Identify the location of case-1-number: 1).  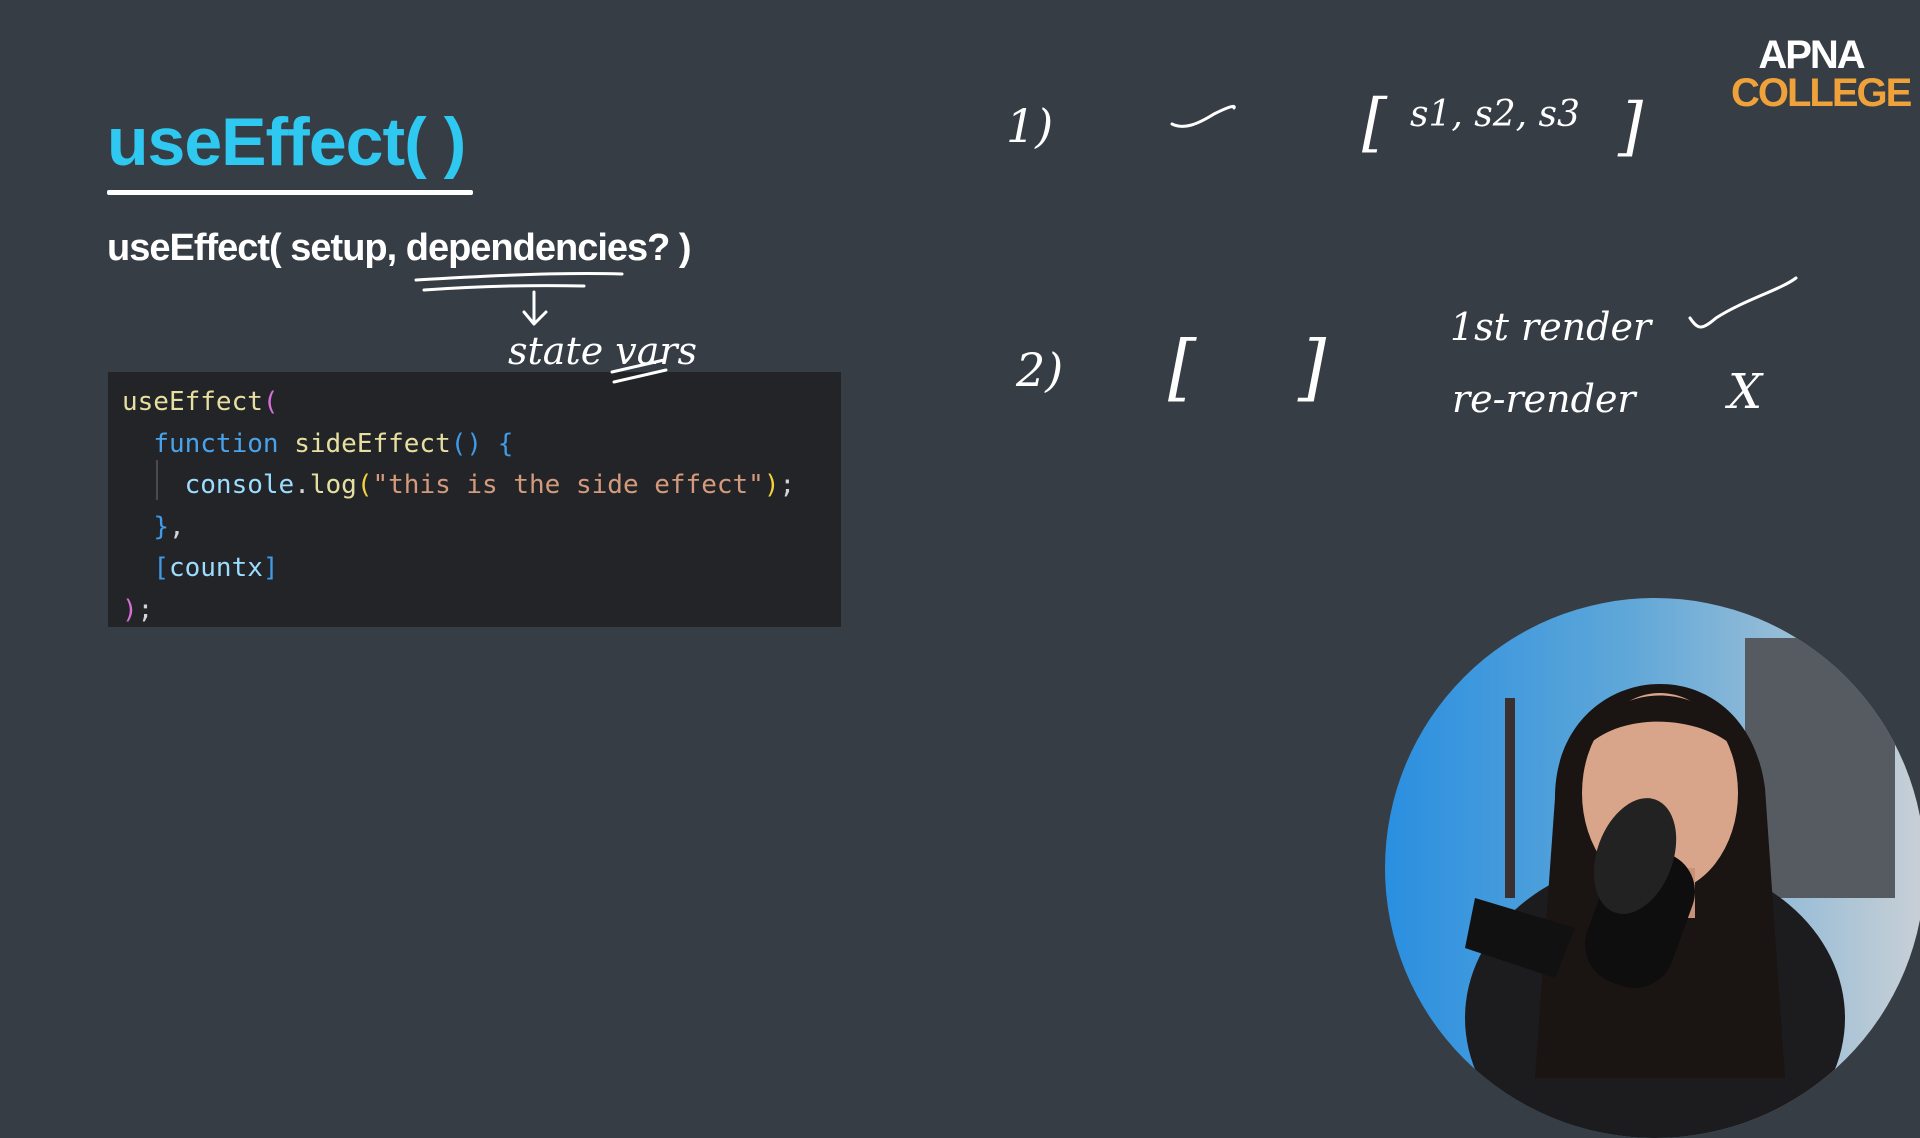
(1029, 126).